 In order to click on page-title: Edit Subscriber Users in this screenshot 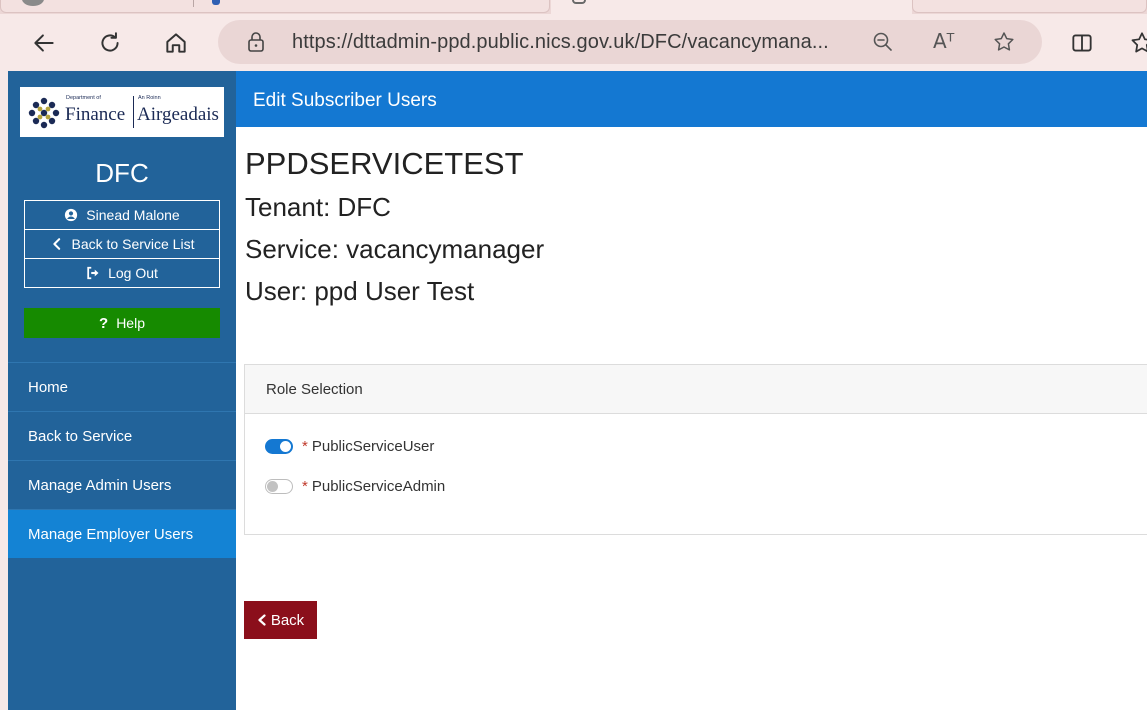, I will do `click(345, 100)`.